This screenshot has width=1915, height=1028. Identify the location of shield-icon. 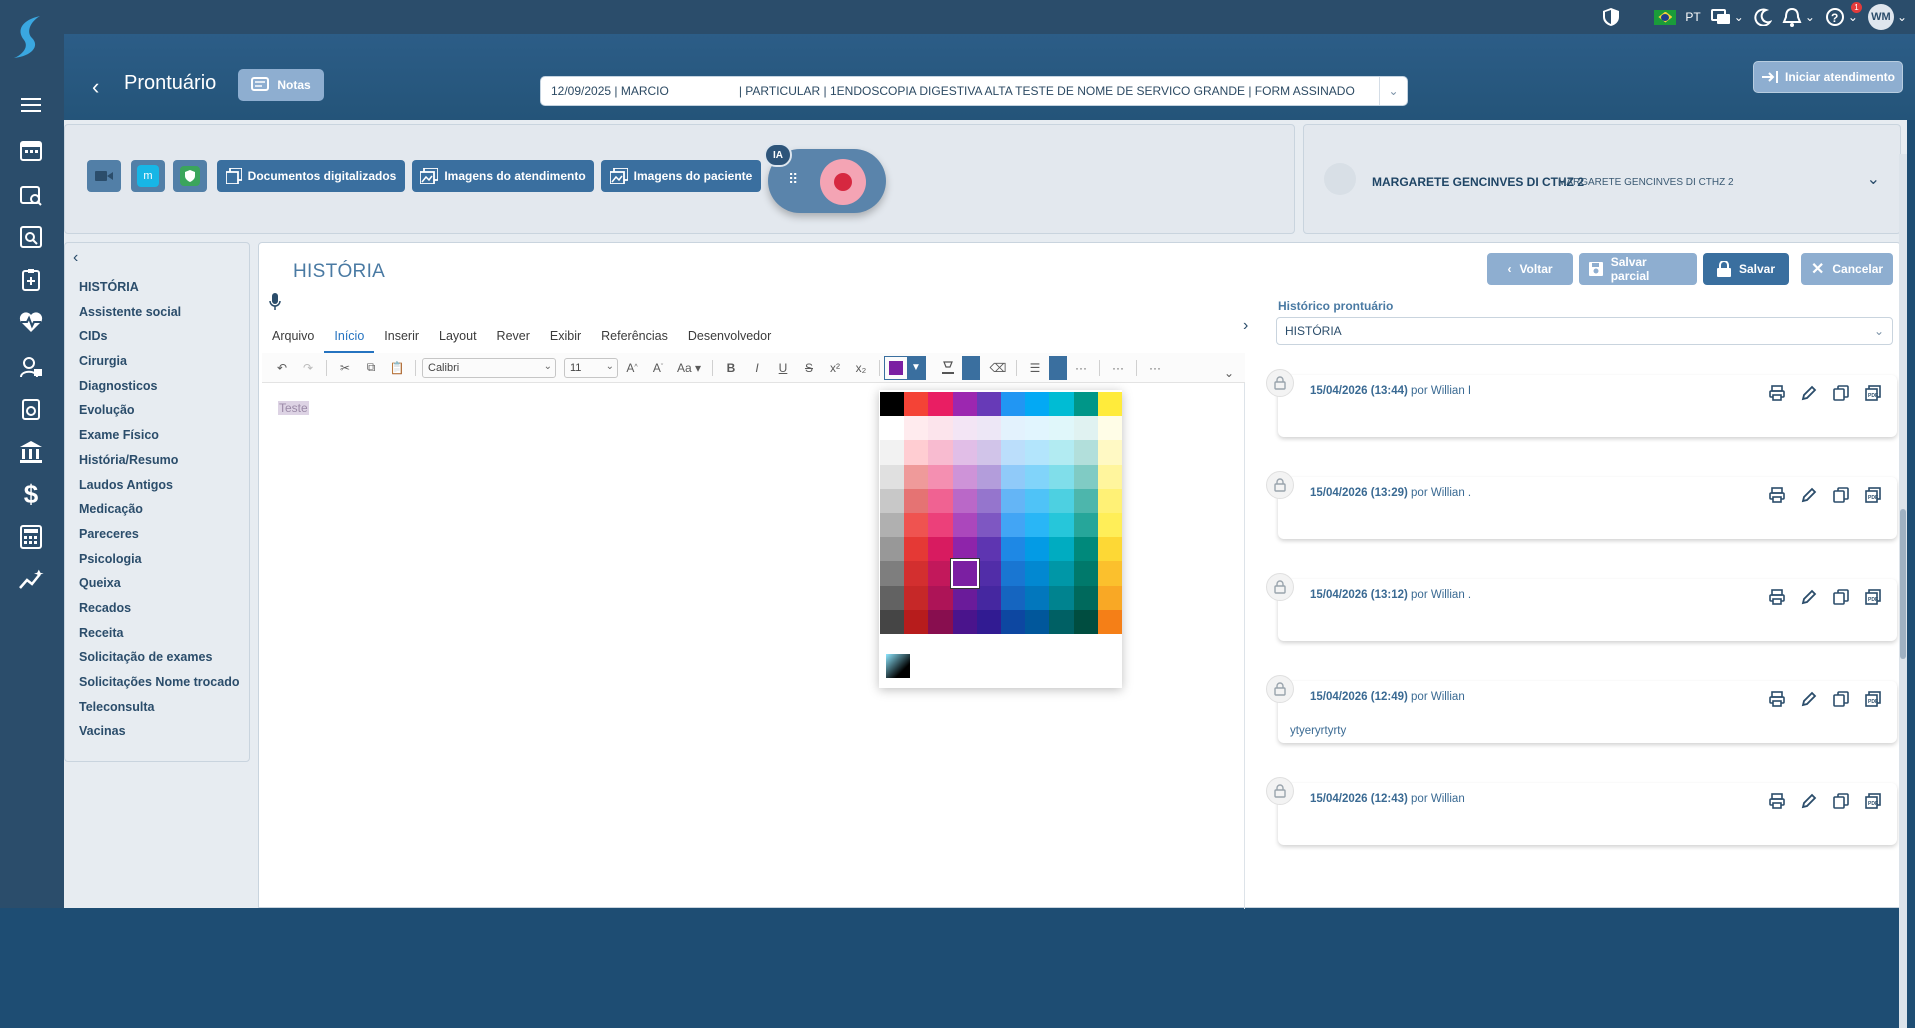
(1611, 17).